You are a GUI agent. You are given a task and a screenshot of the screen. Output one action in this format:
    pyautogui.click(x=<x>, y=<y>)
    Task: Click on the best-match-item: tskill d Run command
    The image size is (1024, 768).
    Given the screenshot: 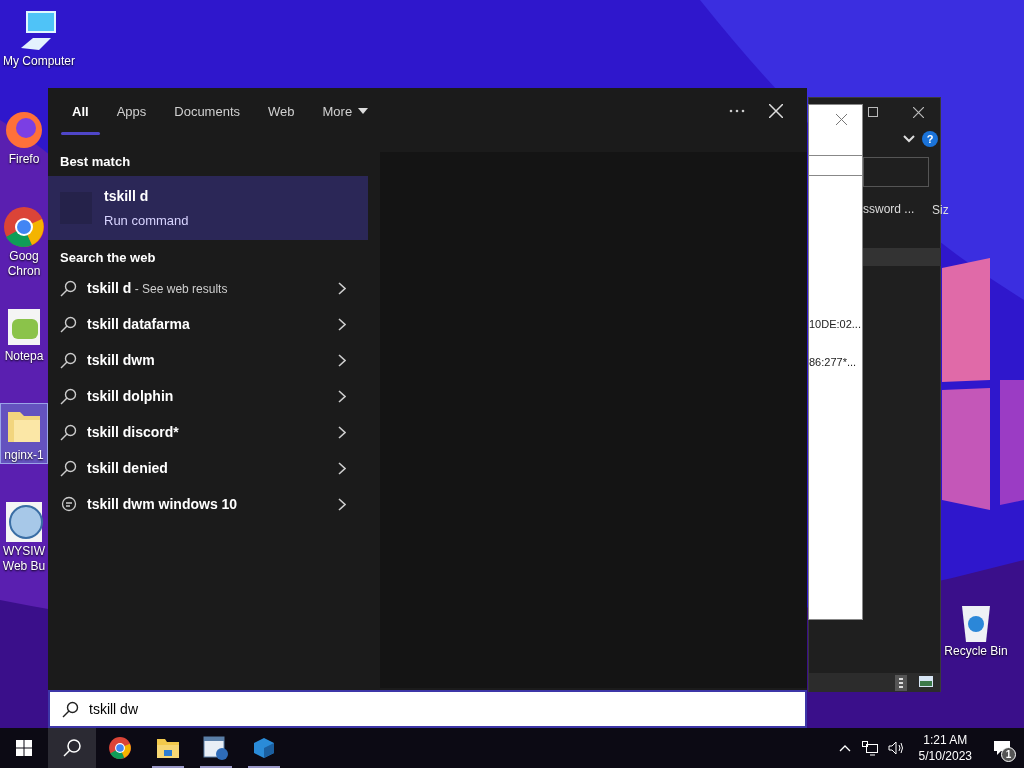 What is the action you would take?
    pyautogui.click(x=208, y=208)
    